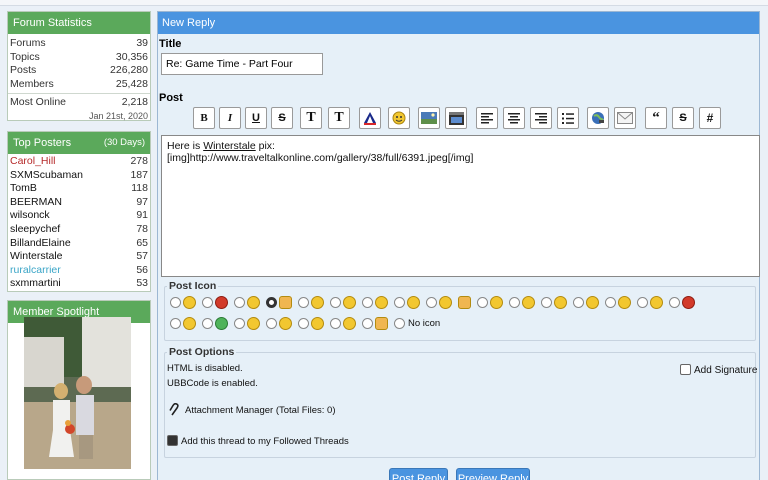 The height and width of the screenshot is (480, 768). I want to click on post-icon-row-2: No icon, so click(305, 323).